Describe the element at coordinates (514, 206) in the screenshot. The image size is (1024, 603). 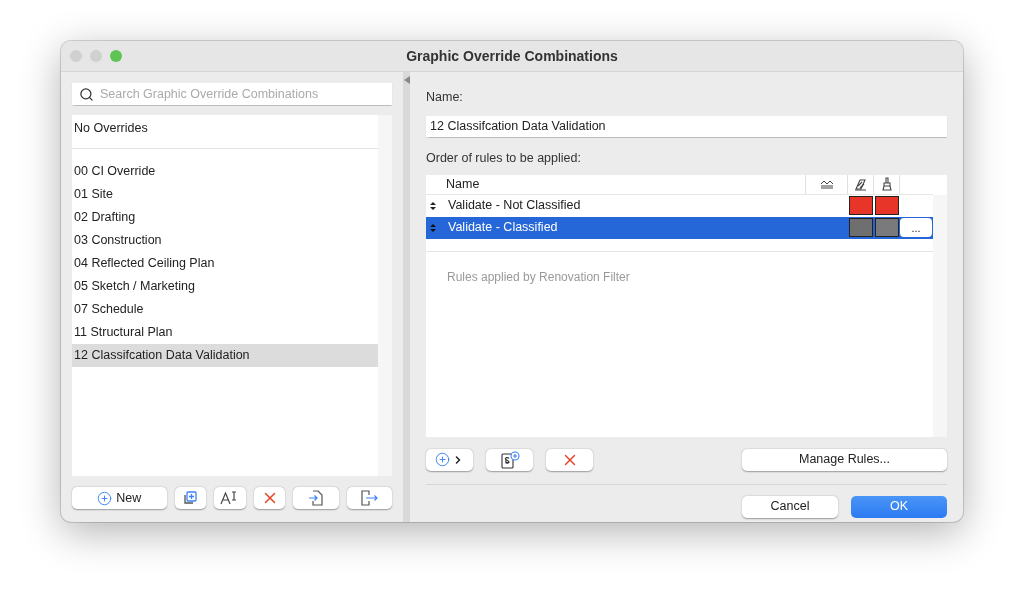
I see `rule-name: Validate - Not Classified` at that location.